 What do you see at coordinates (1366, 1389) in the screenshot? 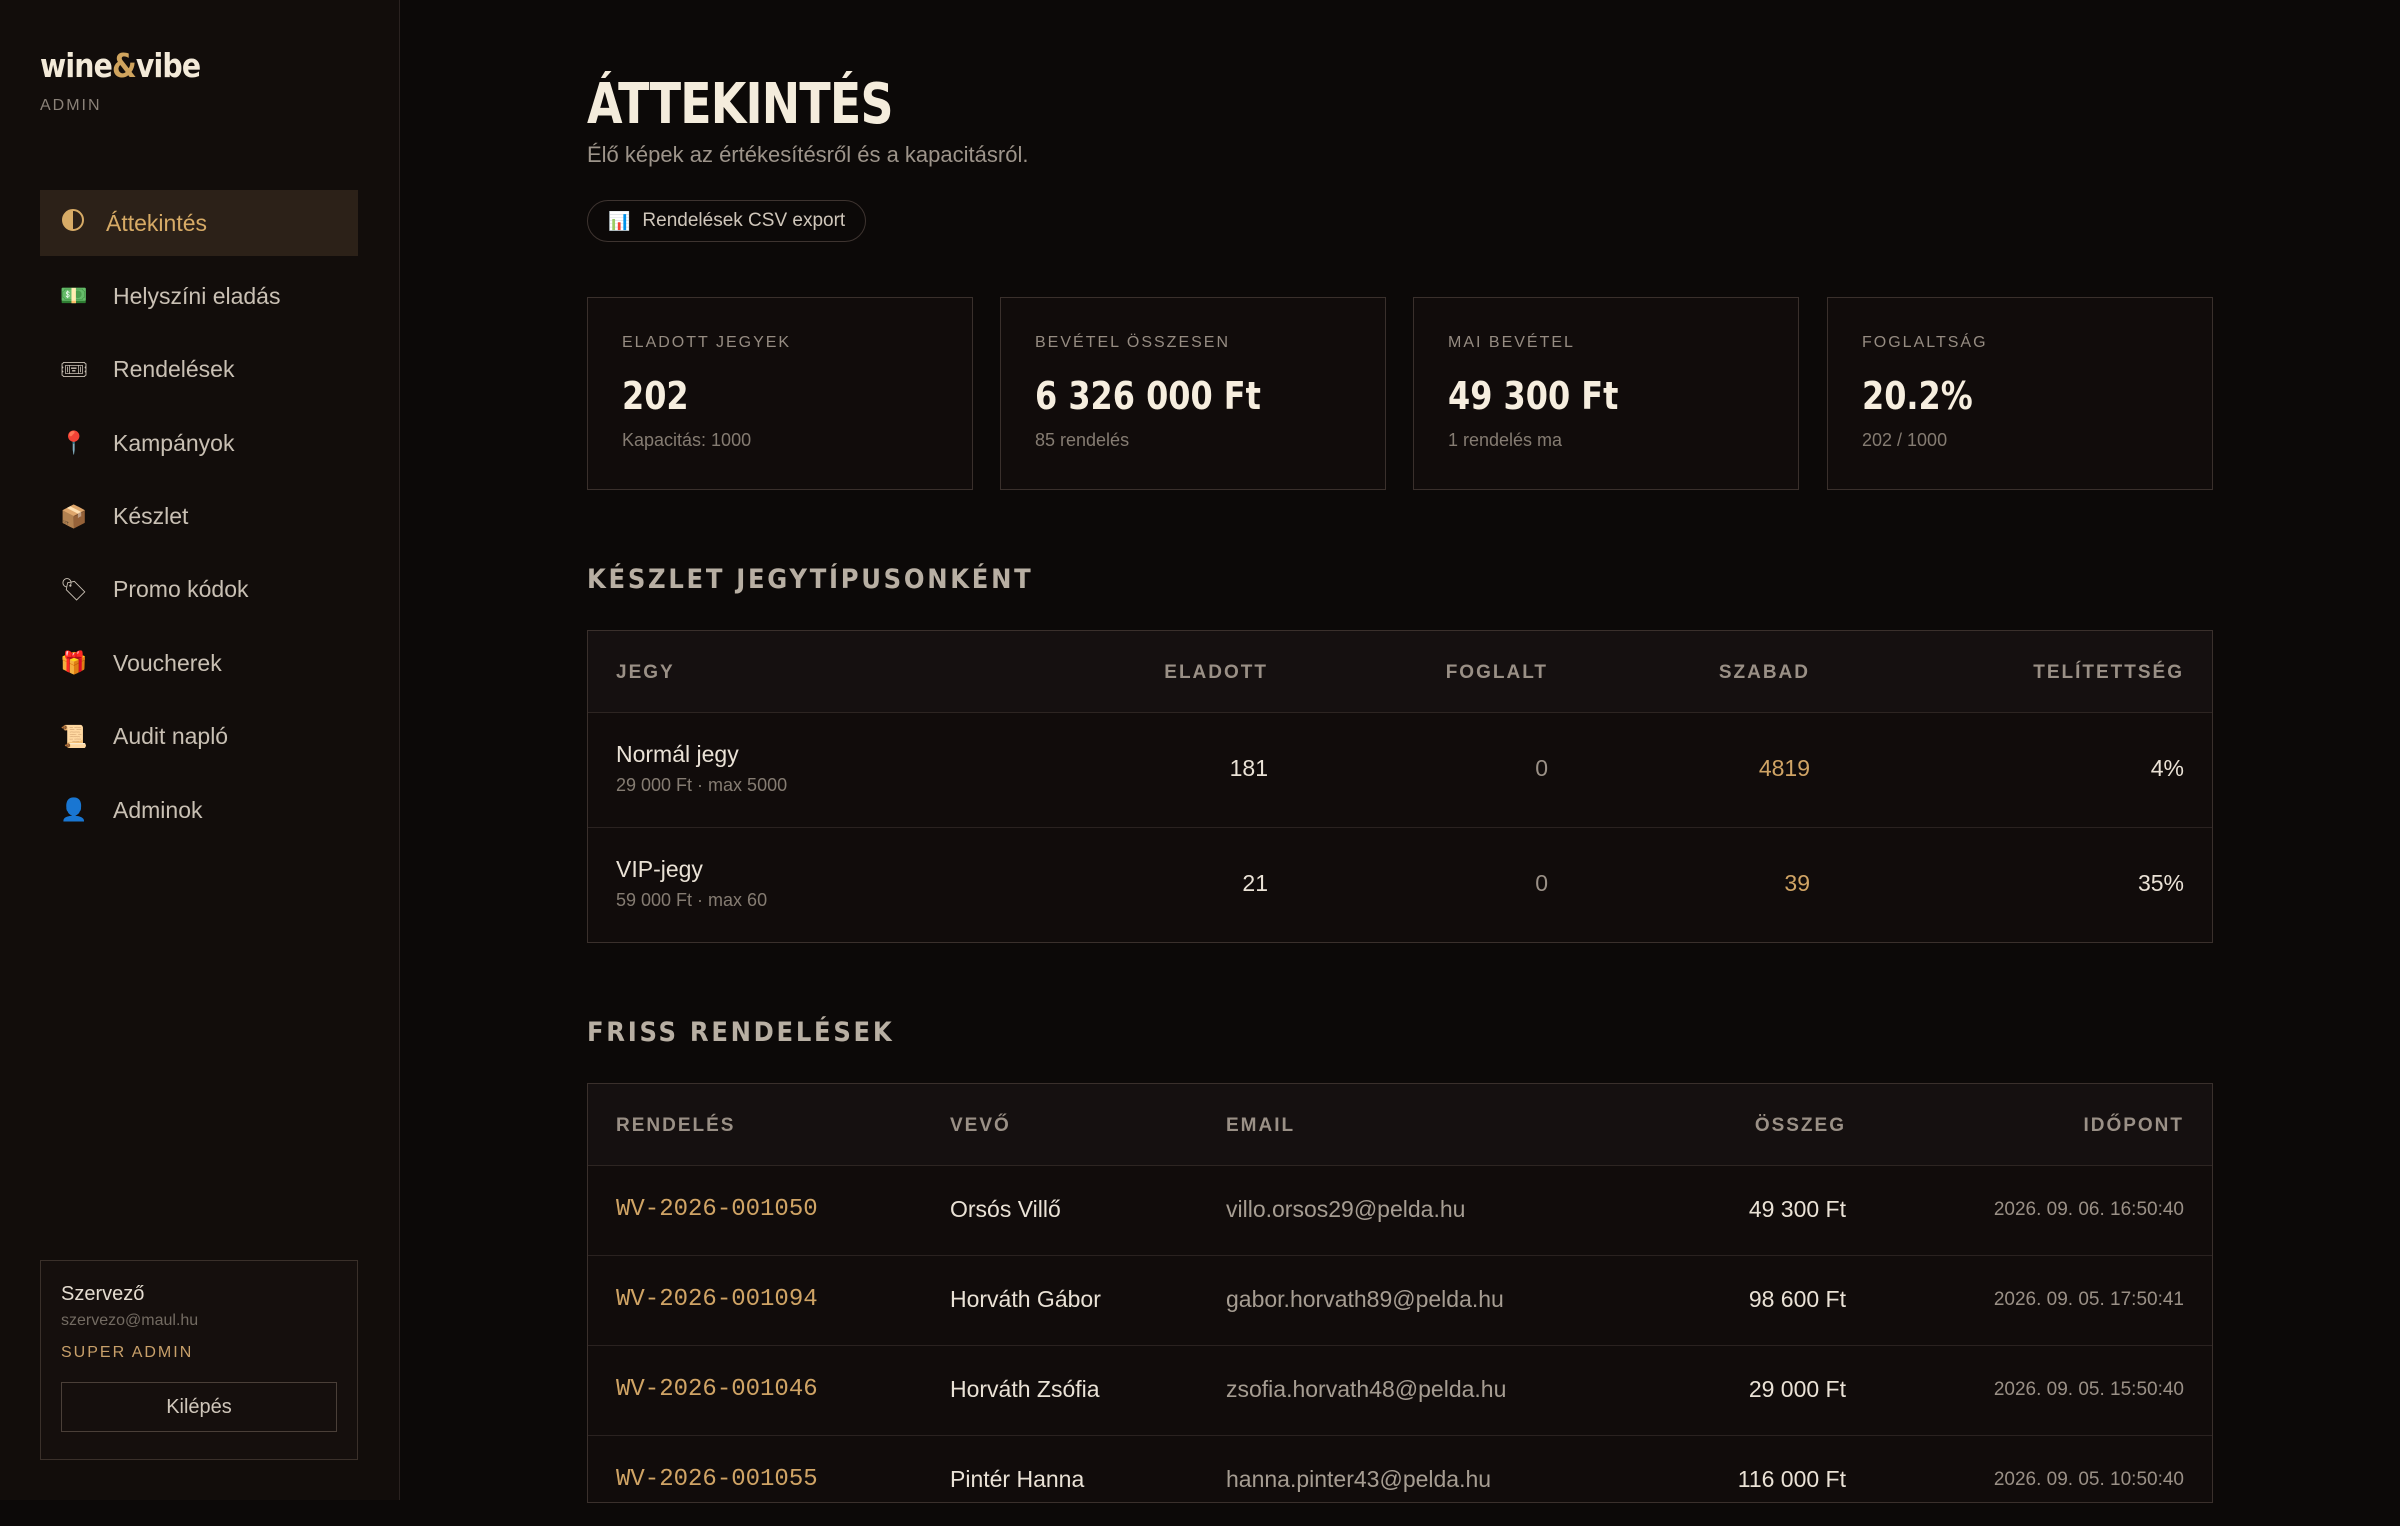
I see `buyer-email: zsofia.horvath48@pelda.hu` at bounding box center [1366, 1389].